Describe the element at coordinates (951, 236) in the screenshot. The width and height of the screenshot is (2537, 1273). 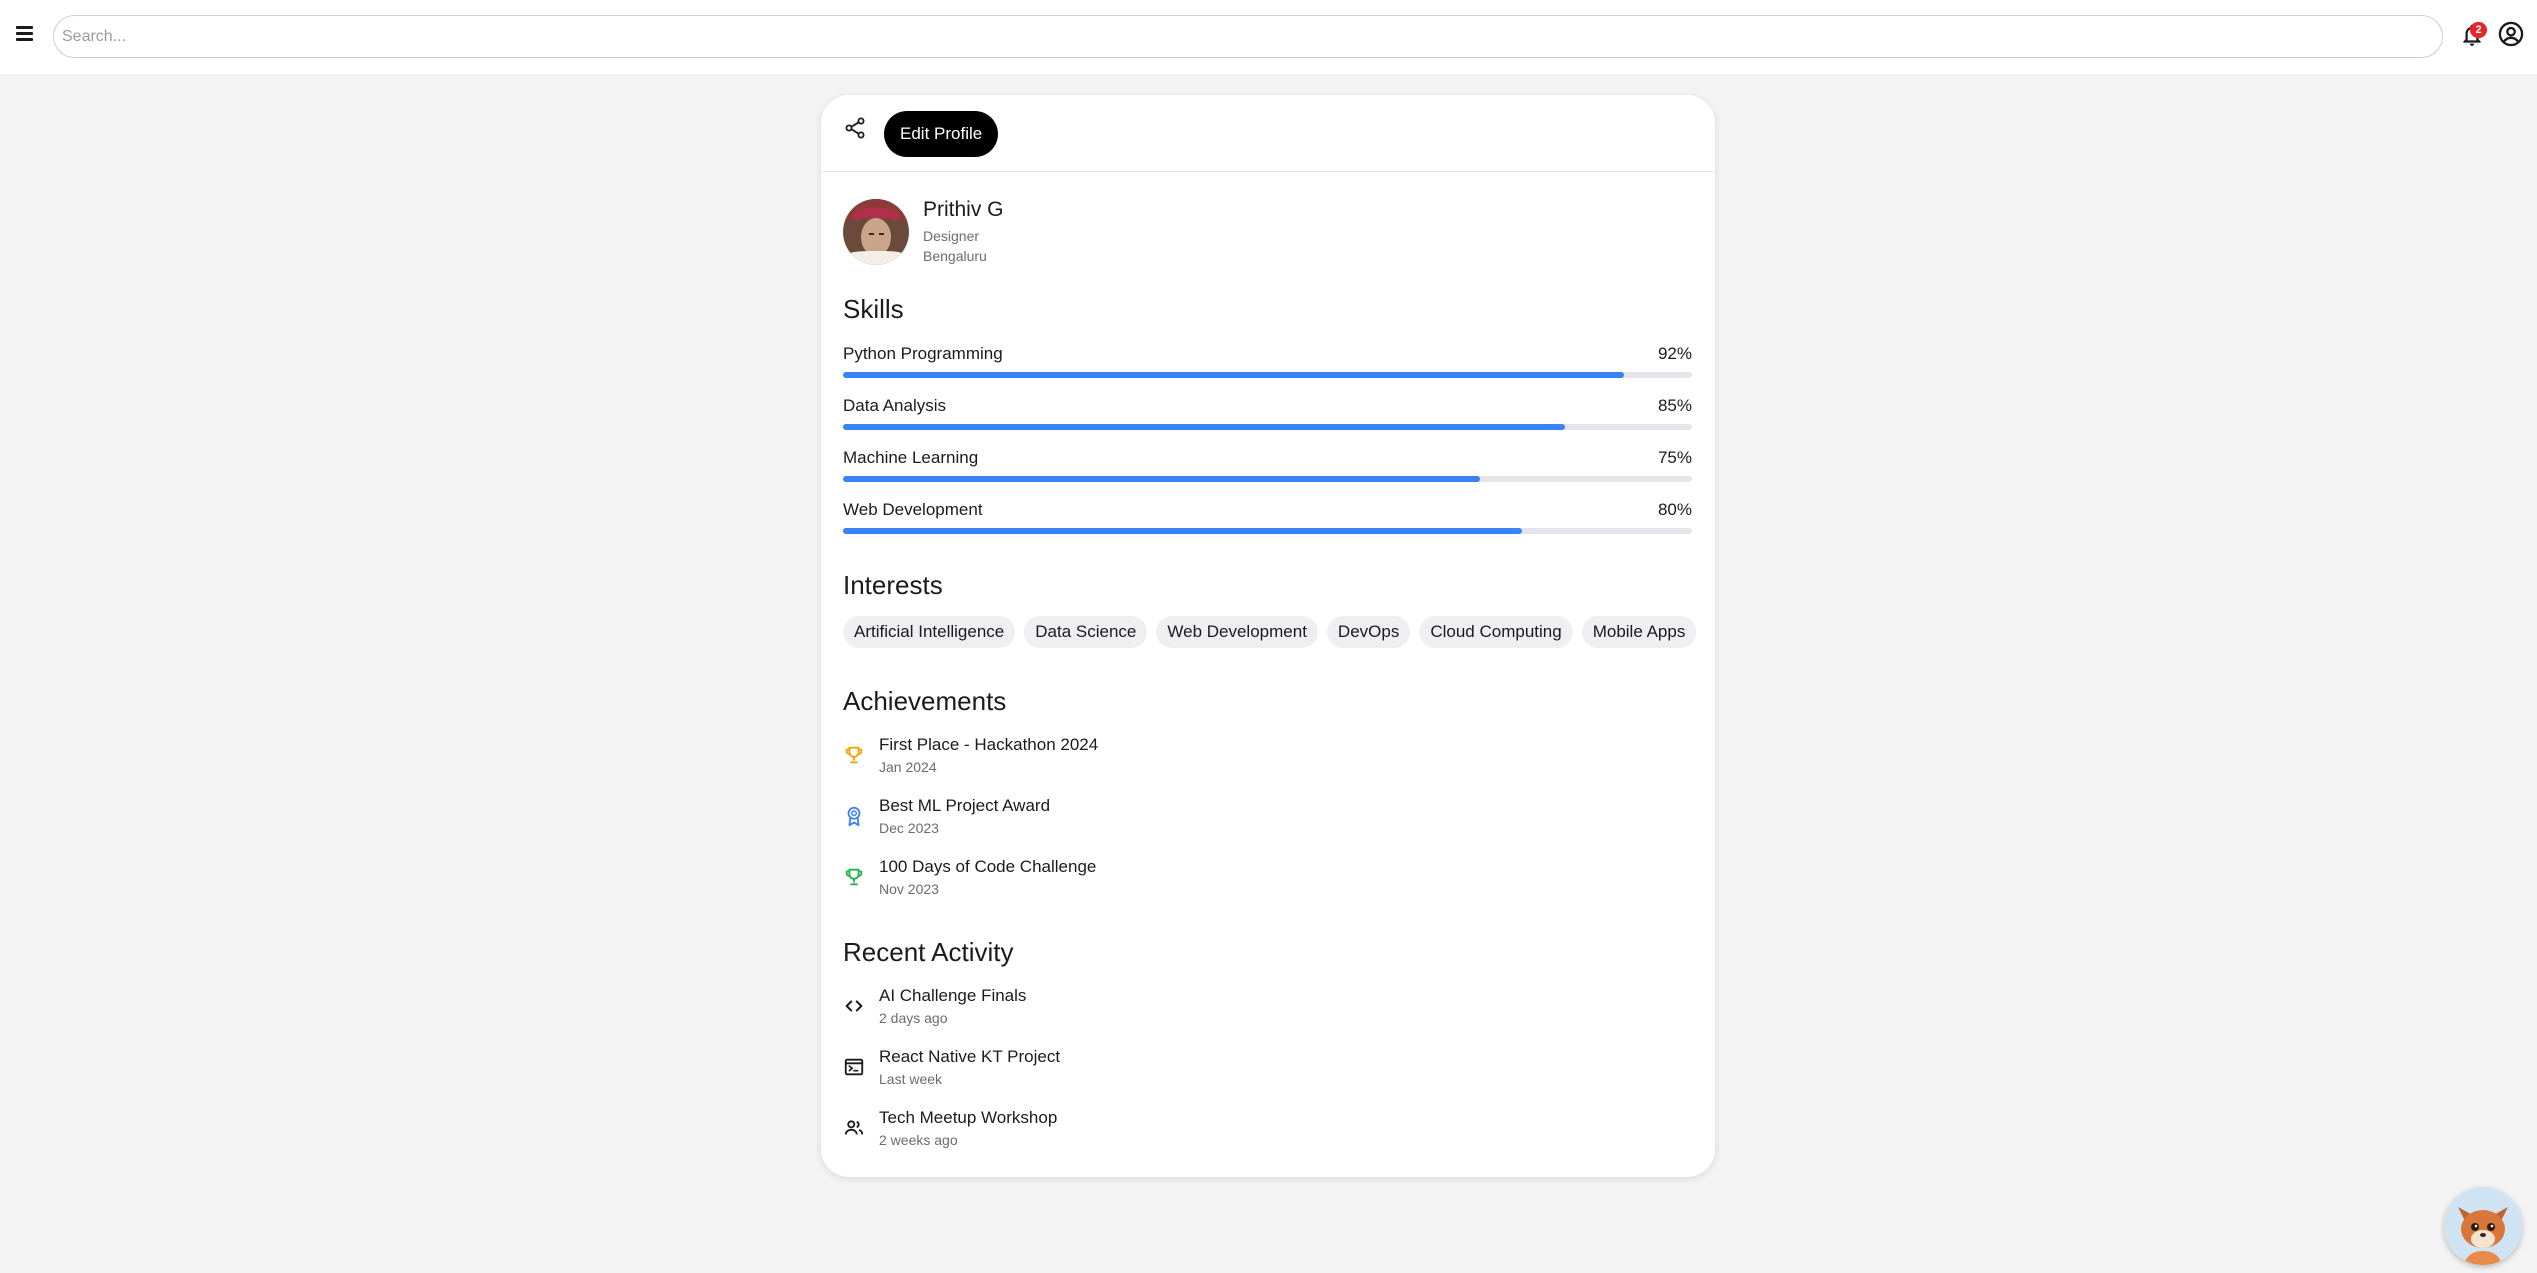
I see `profile-role: Designer` at that location.